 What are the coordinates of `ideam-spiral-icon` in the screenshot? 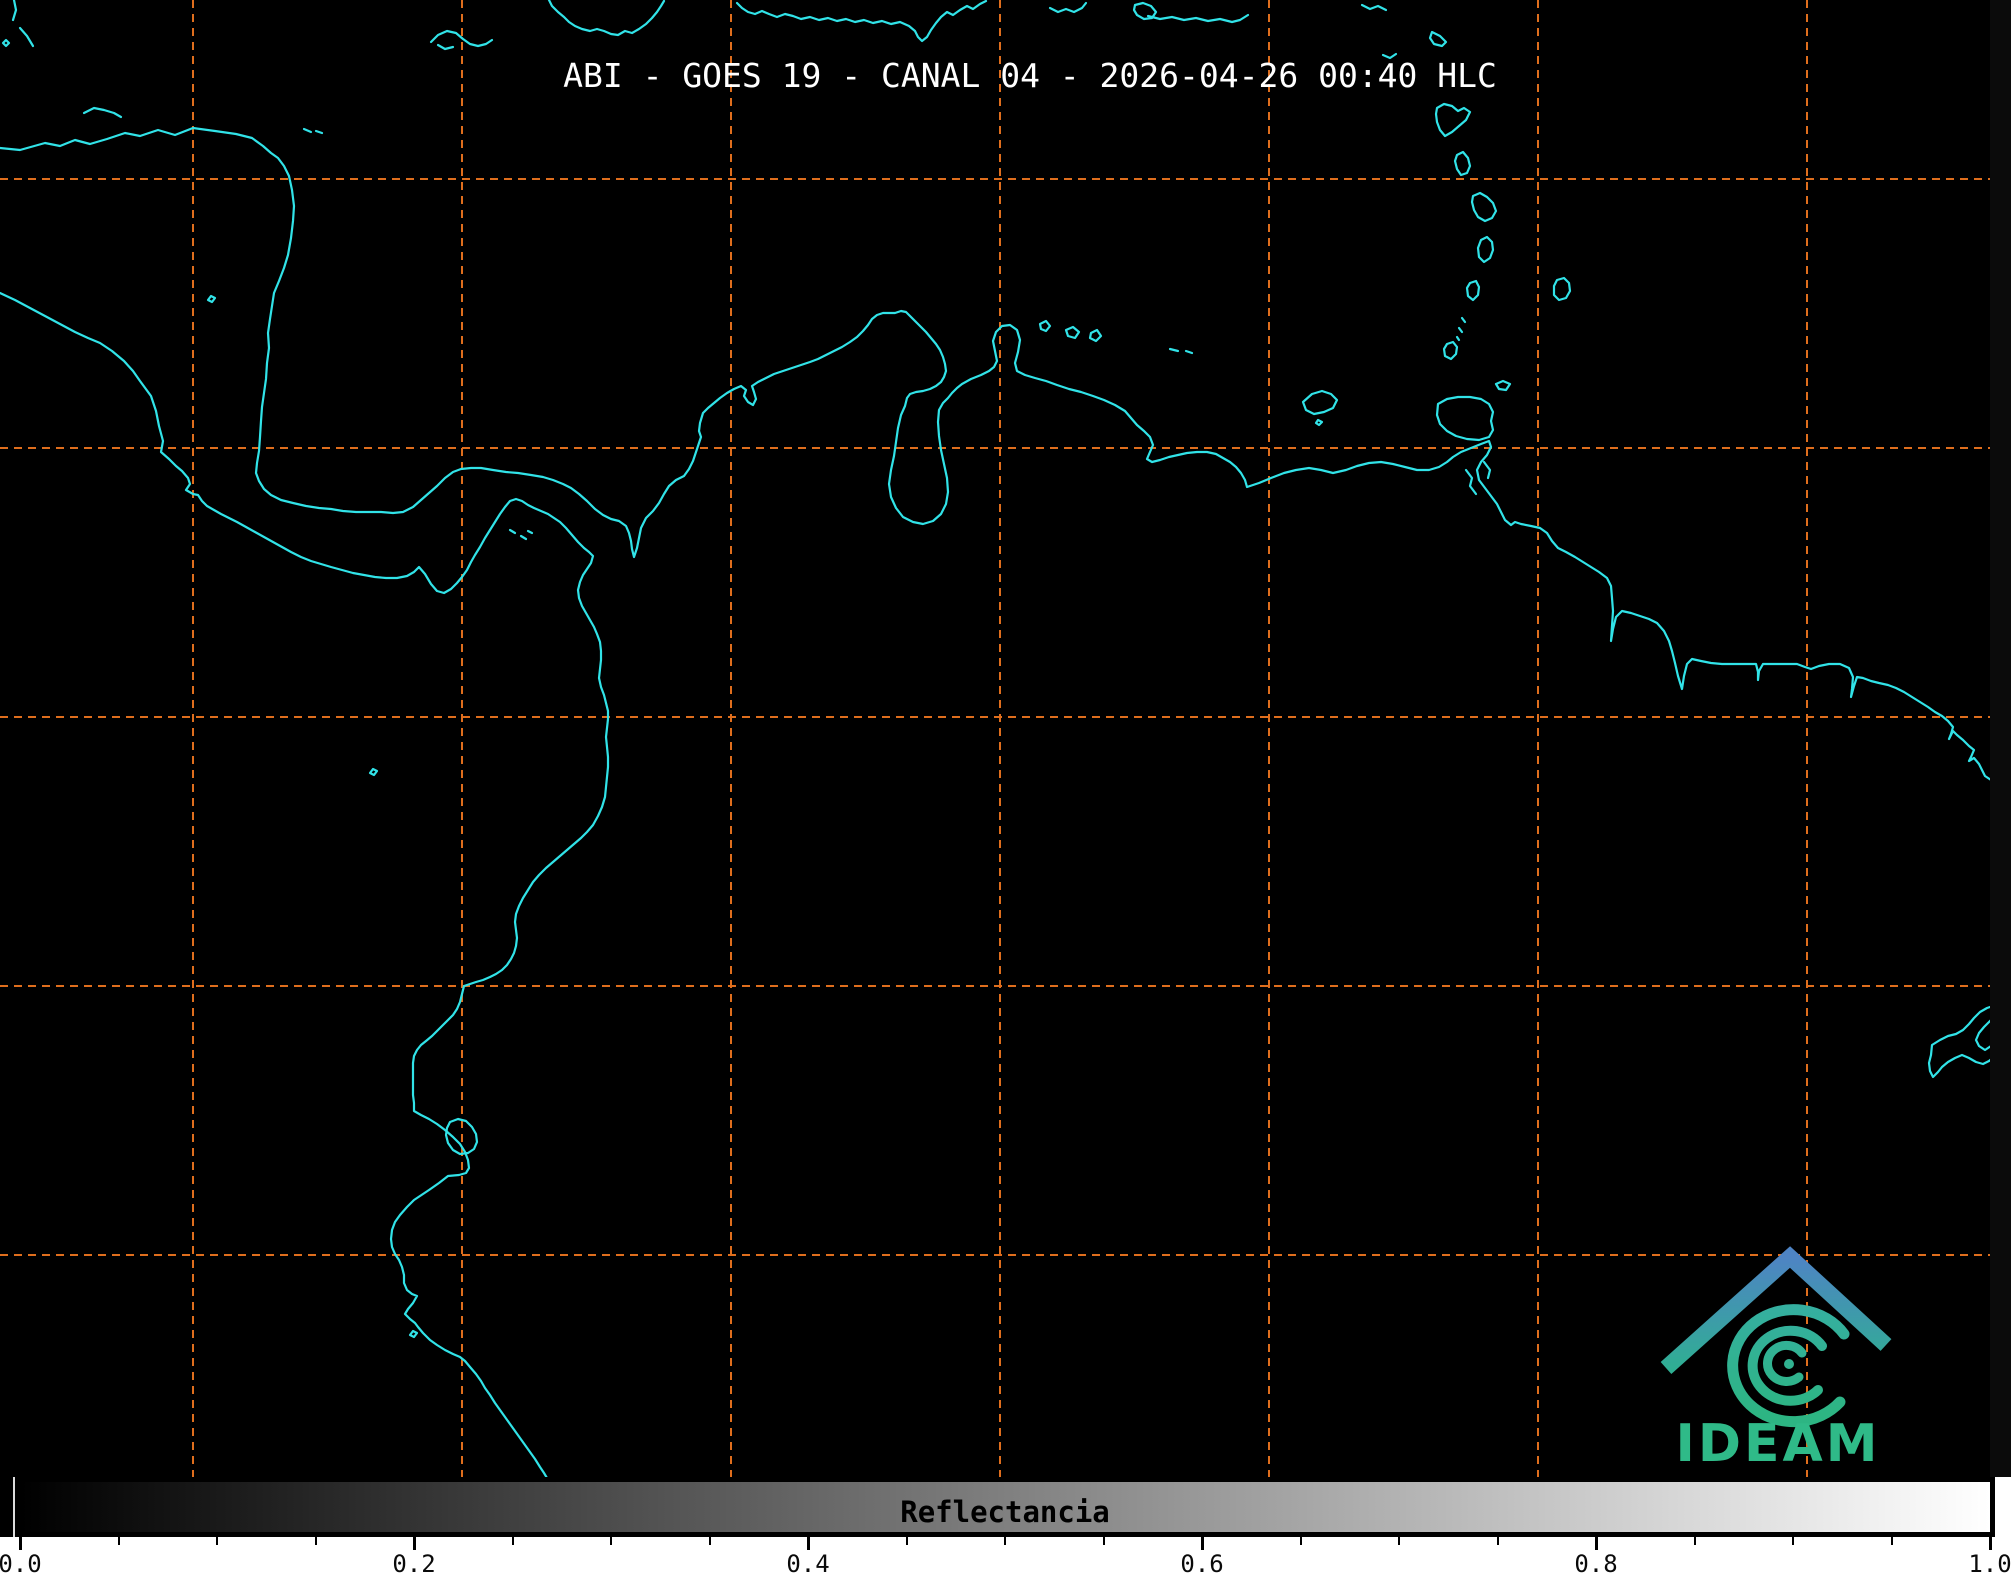 It's located at (1788, 1366).